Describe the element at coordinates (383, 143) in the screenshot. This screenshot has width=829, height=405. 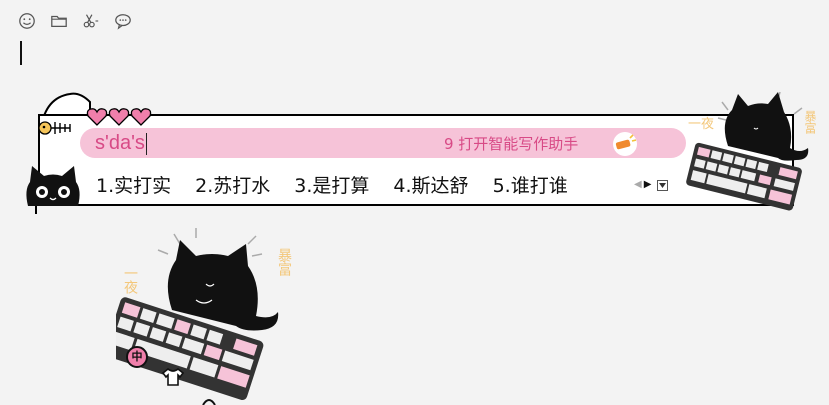
I see `composition-bar` at that location.